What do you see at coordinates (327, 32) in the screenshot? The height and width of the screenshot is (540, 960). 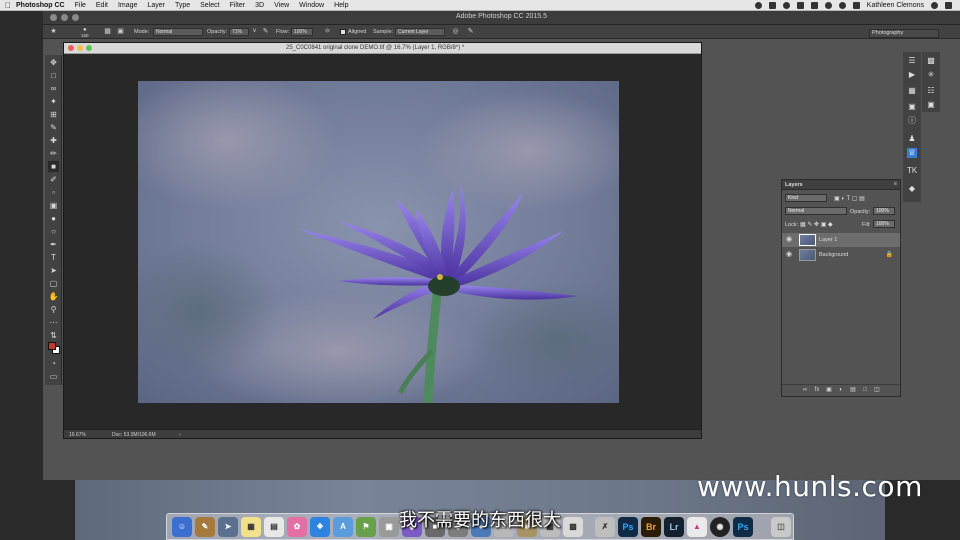 I see `airbrush-icon: ⚛` at bounding box center [327, 32].